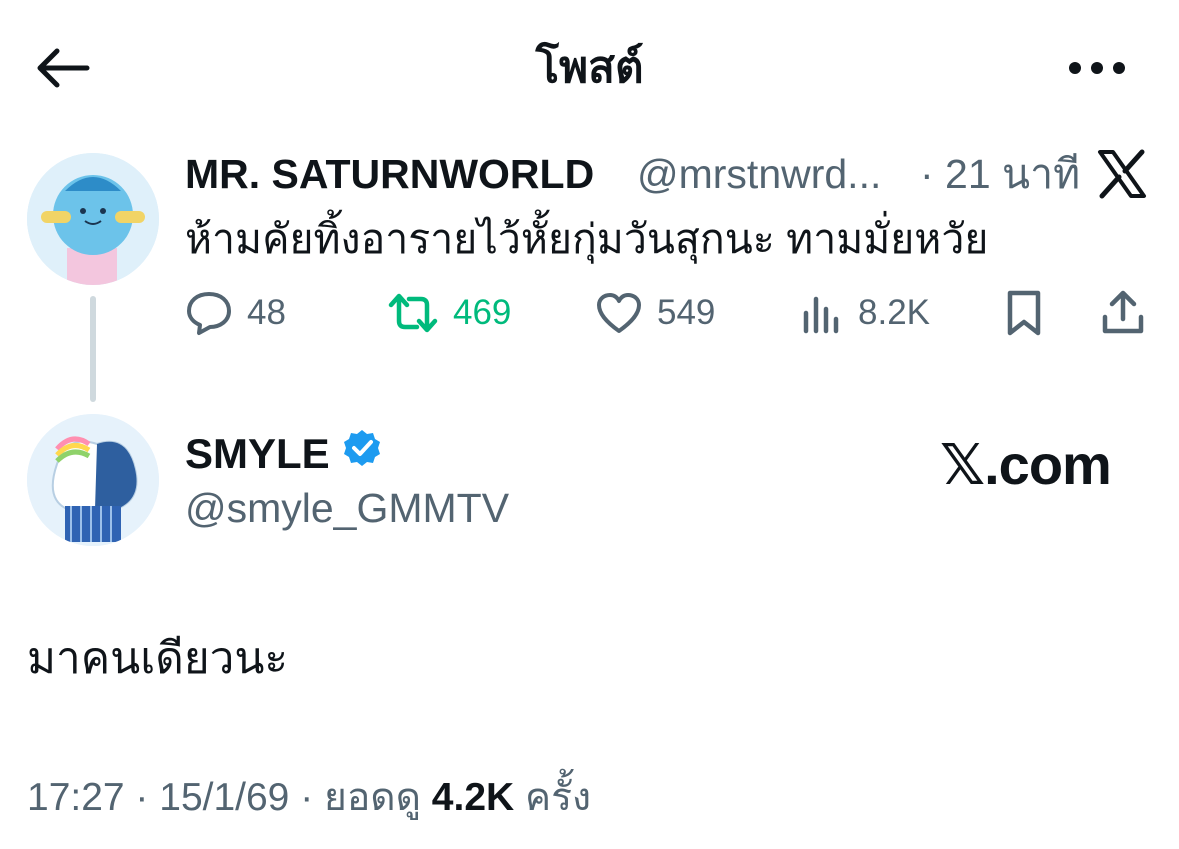  What do you see at coordinates (821, 315) in the screenshot?
I see `analytics-icon` at bounding box center [821, 315].